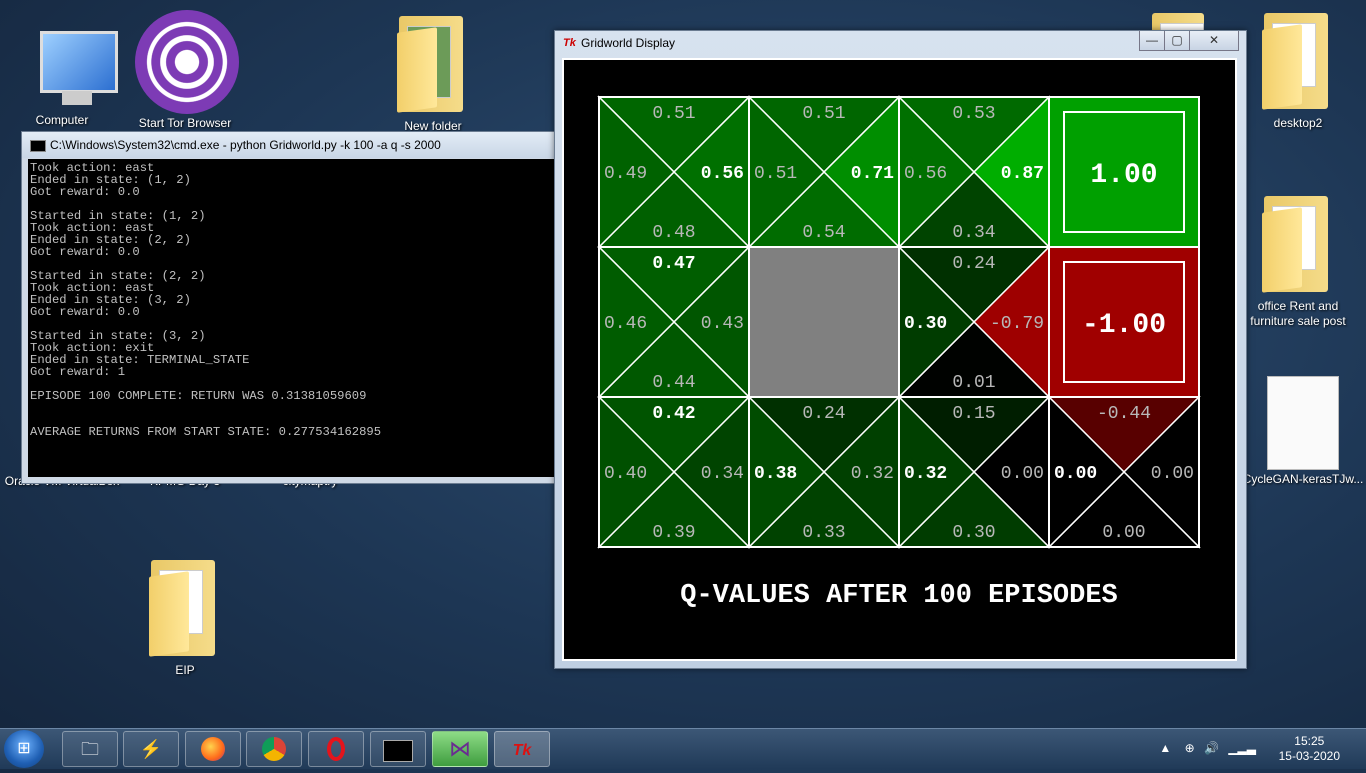 The width and height of the screenshot is (1366, 773). What do you see at coordinates (925, 324) in the screenshot?
I see `q-value-w: 0.30` at bounding box center [925, 324].